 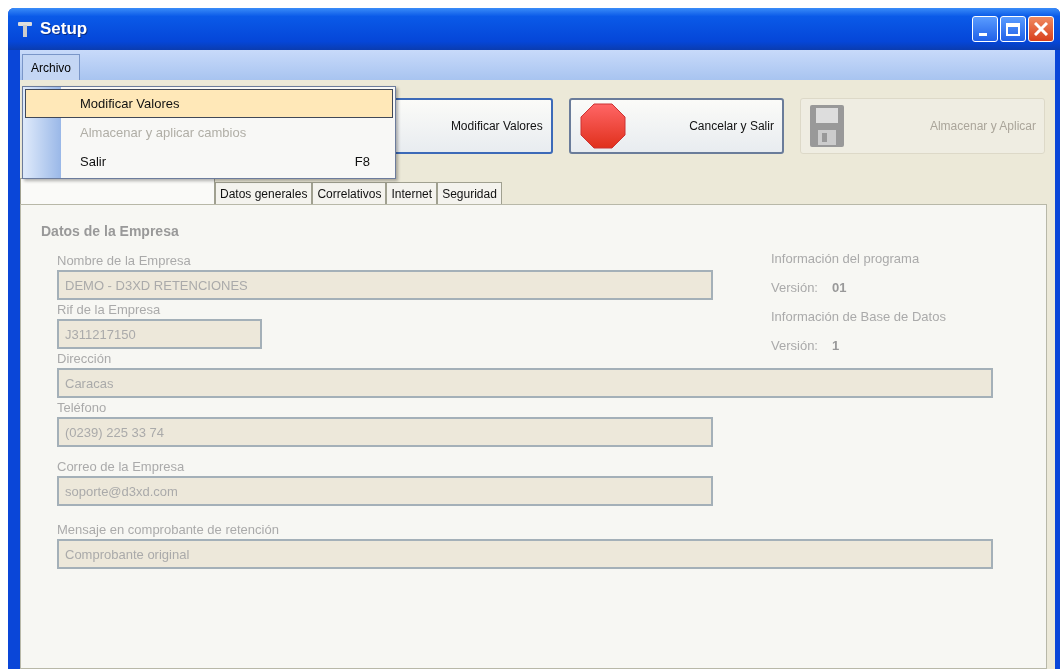 What do you see at coordinates (676, 126) in the screenshot?
I see `toolbar-button: Cancelar y Salir` at bounding box center [676, 126].